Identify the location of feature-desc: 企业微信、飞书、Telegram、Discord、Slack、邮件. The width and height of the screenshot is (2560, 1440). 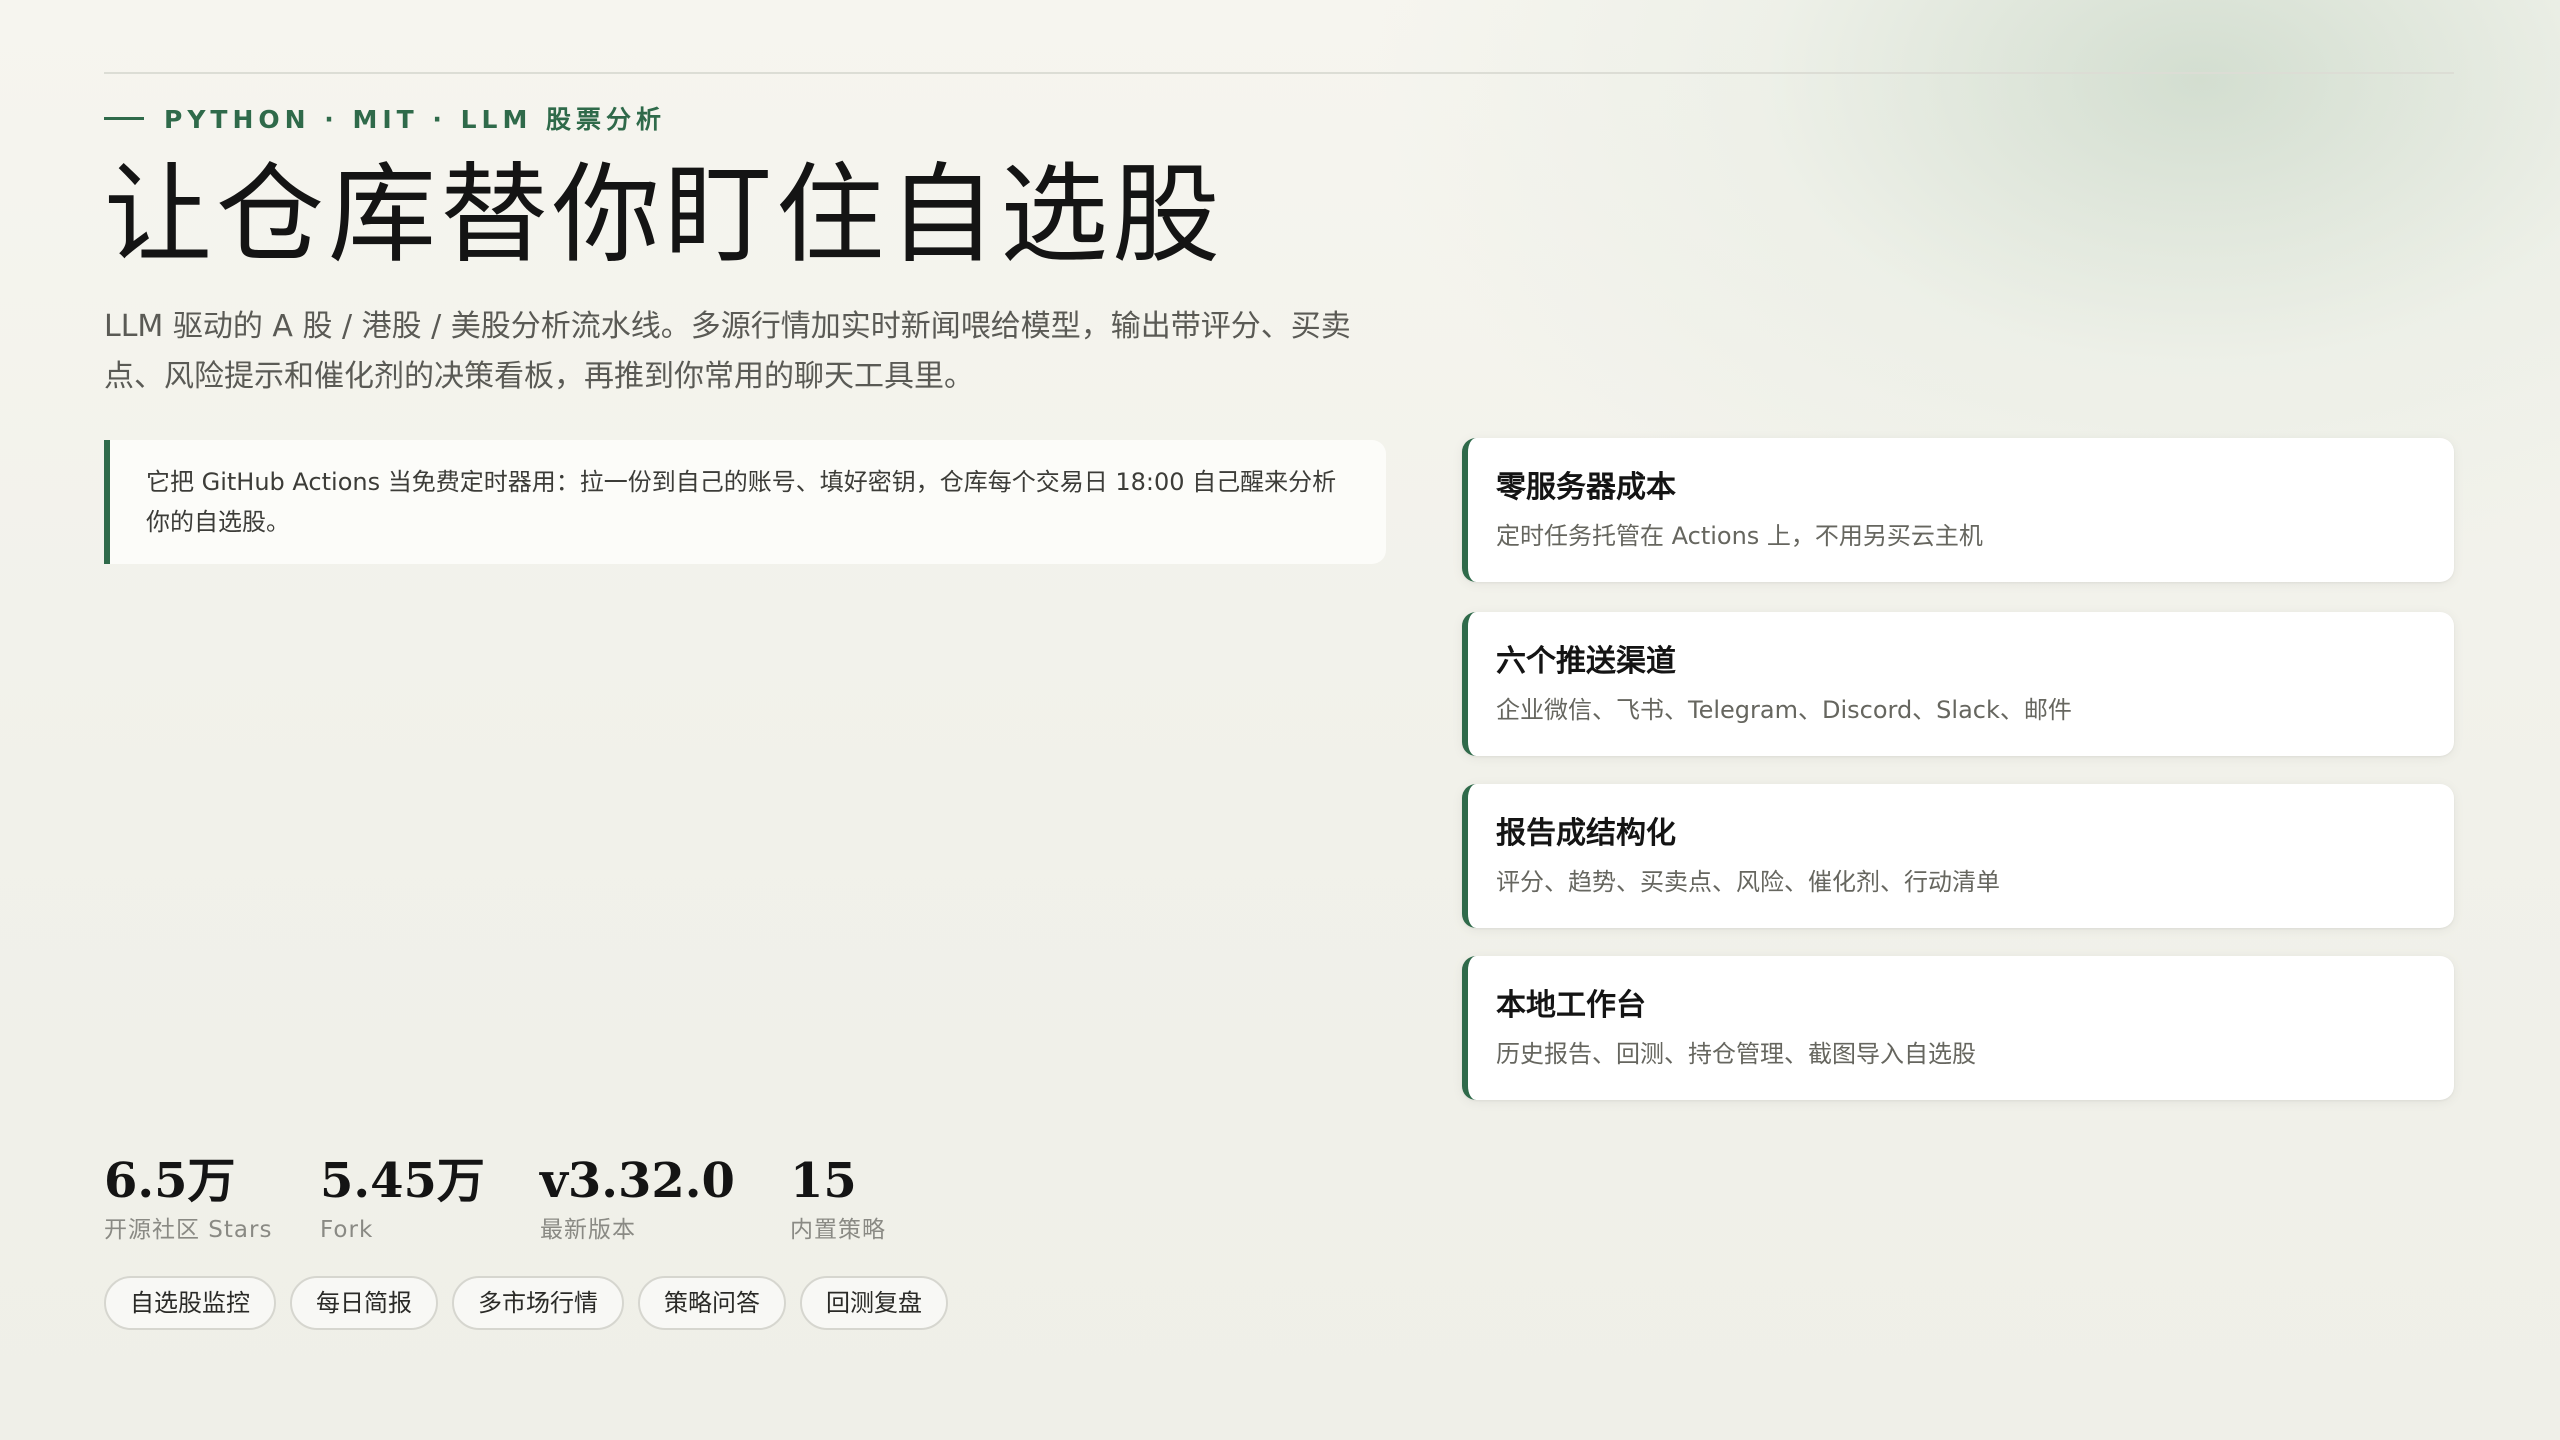
(1784, 710).